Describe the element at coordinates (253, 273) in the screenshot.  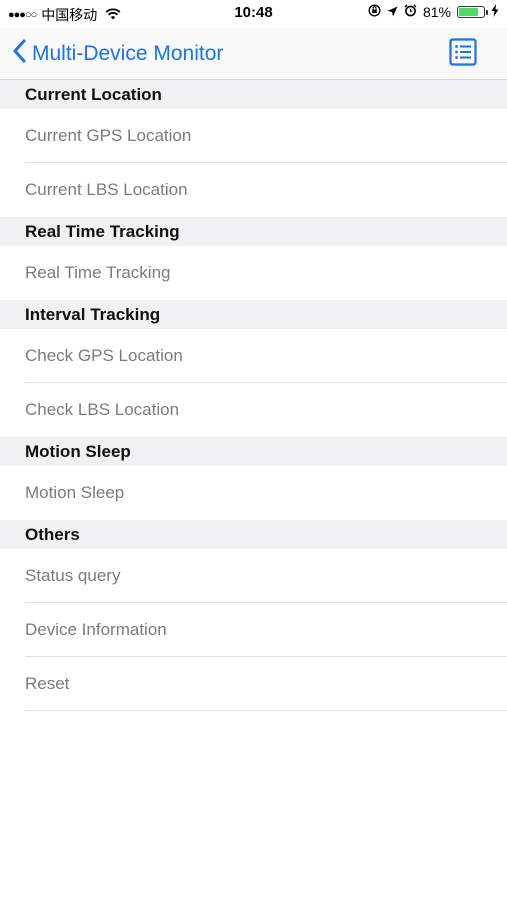
I see `list-item-real-time-tracking: Real Time Tracking` at that location.